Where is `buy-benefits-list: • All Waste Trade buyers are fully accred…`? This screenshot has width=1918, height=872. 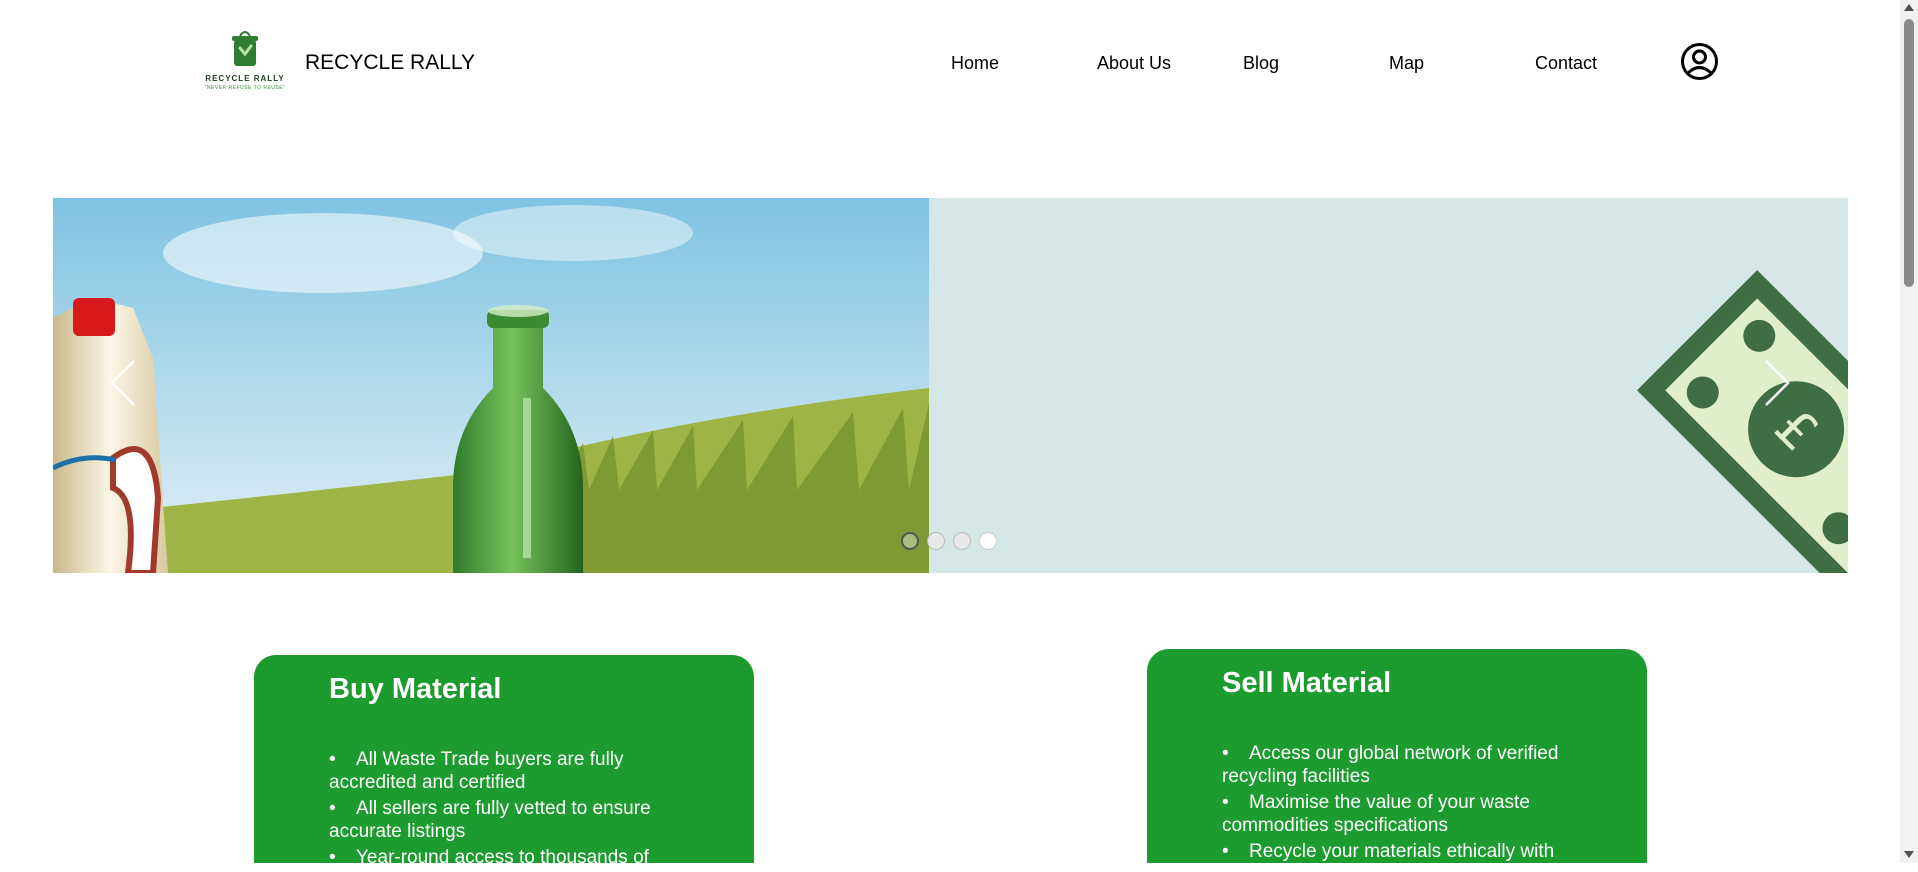 buy-benefits-list: • All Waste Trade buyers are fully accred… is located at coordinates (509, 810).